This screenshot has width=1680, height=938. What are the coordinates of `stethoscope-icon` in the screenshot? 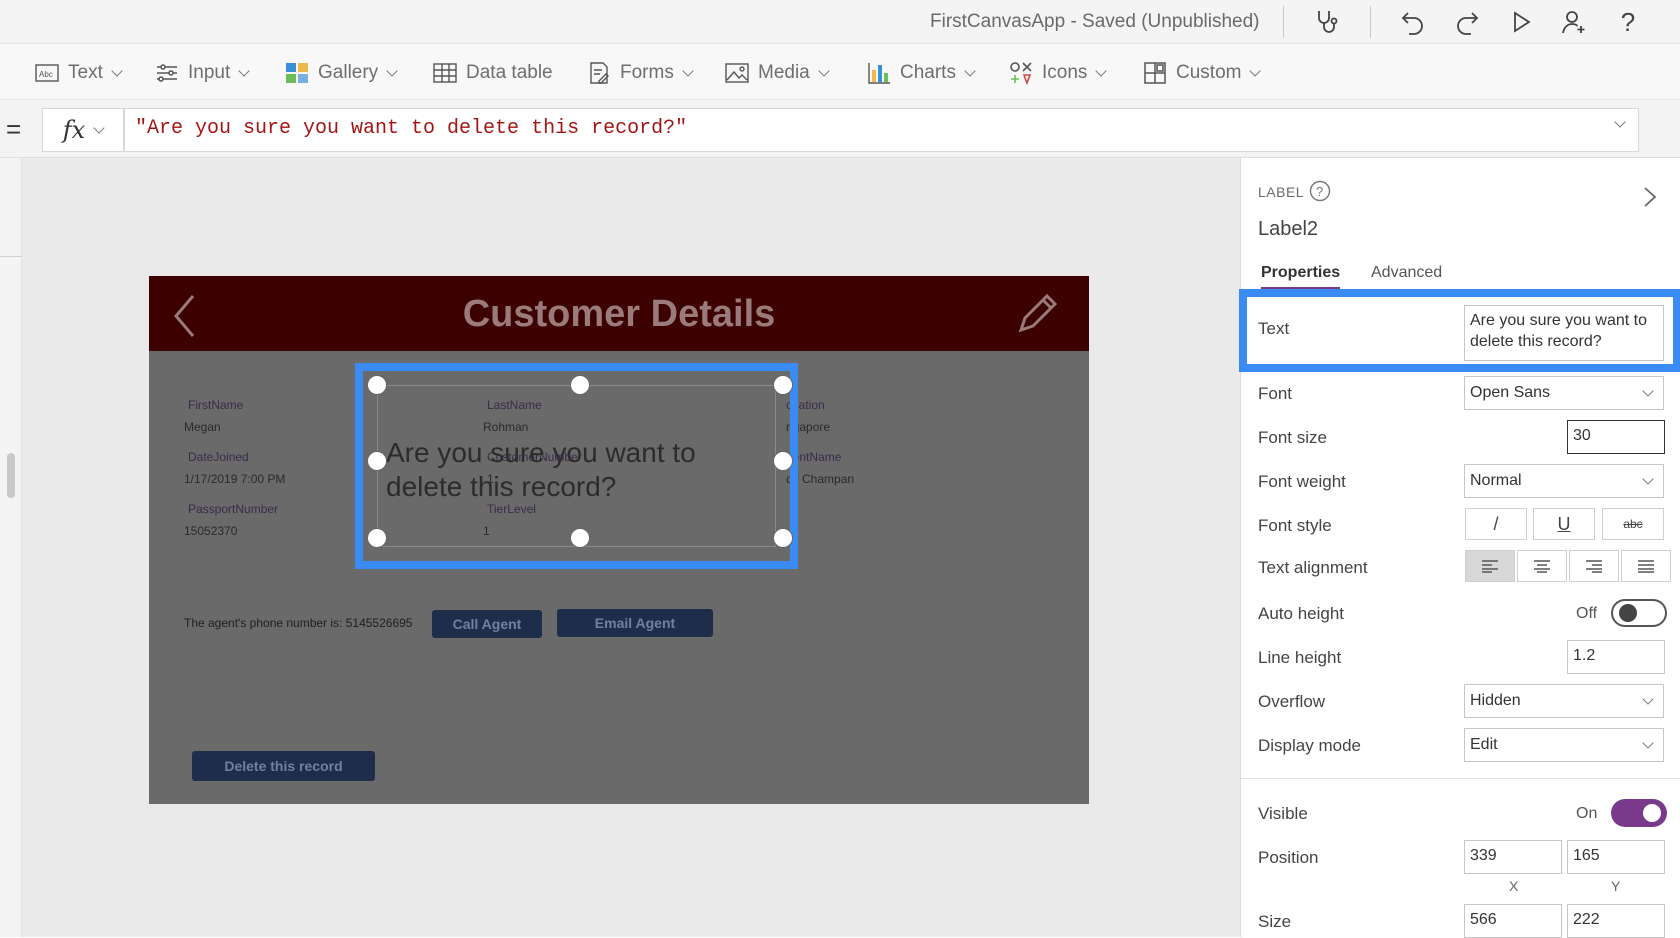 It's located at (1326, 22).